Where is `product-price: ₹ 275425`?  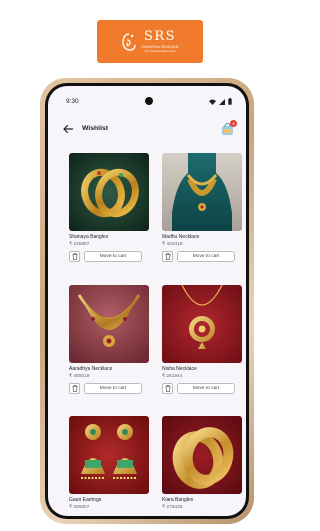 product-price: ₹ 275425 is located at coordinates (172, 507).